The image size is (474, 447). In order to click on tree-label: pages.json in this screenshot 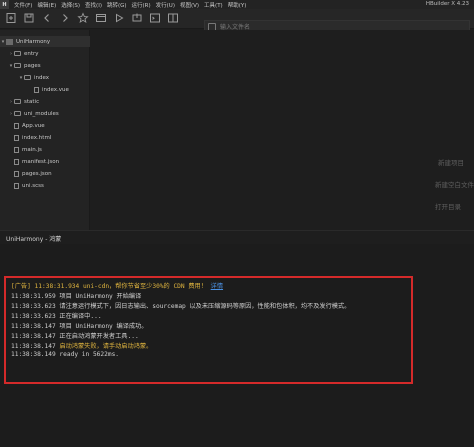, I will do `click(37, 173)`.